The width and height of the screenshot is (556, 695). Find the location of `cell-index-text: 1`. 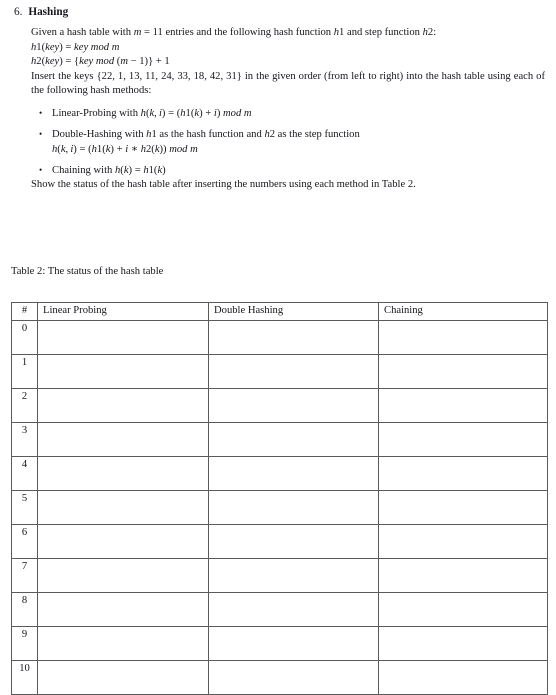

cell-index-text: 1 is located at coordinates (24, 362).